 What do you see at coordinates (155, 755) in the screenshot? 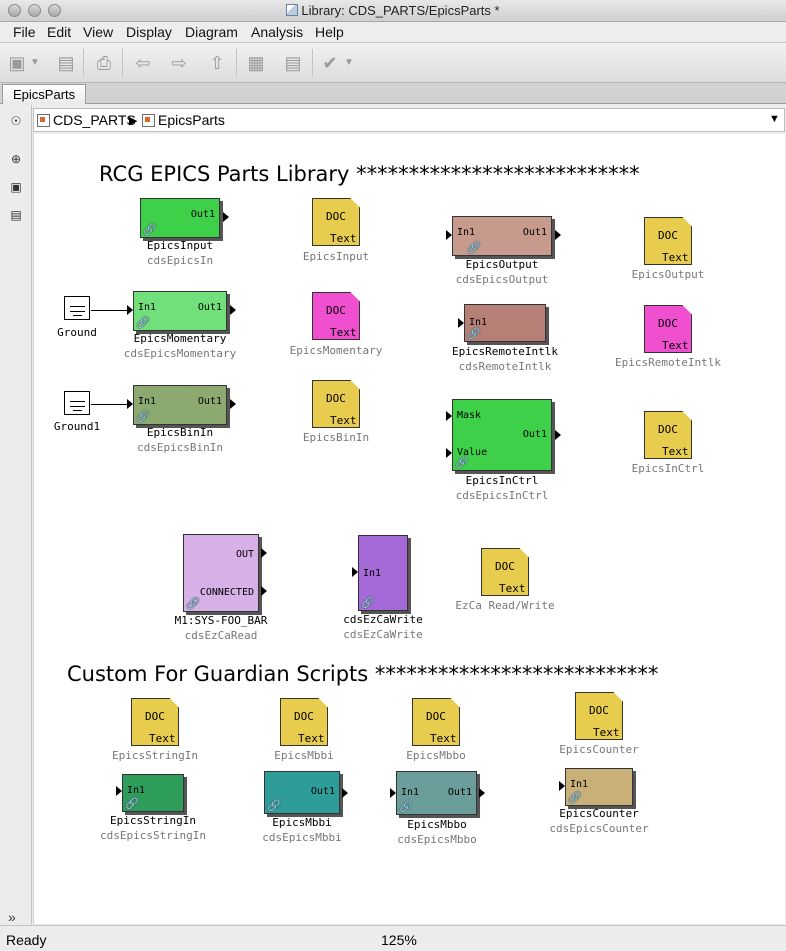
I see `doc-label: EpicsStringIn` at bounding box center [155, 755].